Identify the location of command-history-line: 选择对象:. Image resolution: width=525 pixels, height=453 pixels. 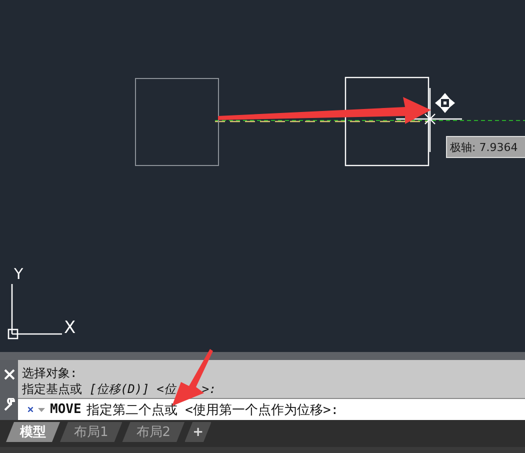
(50, 373).